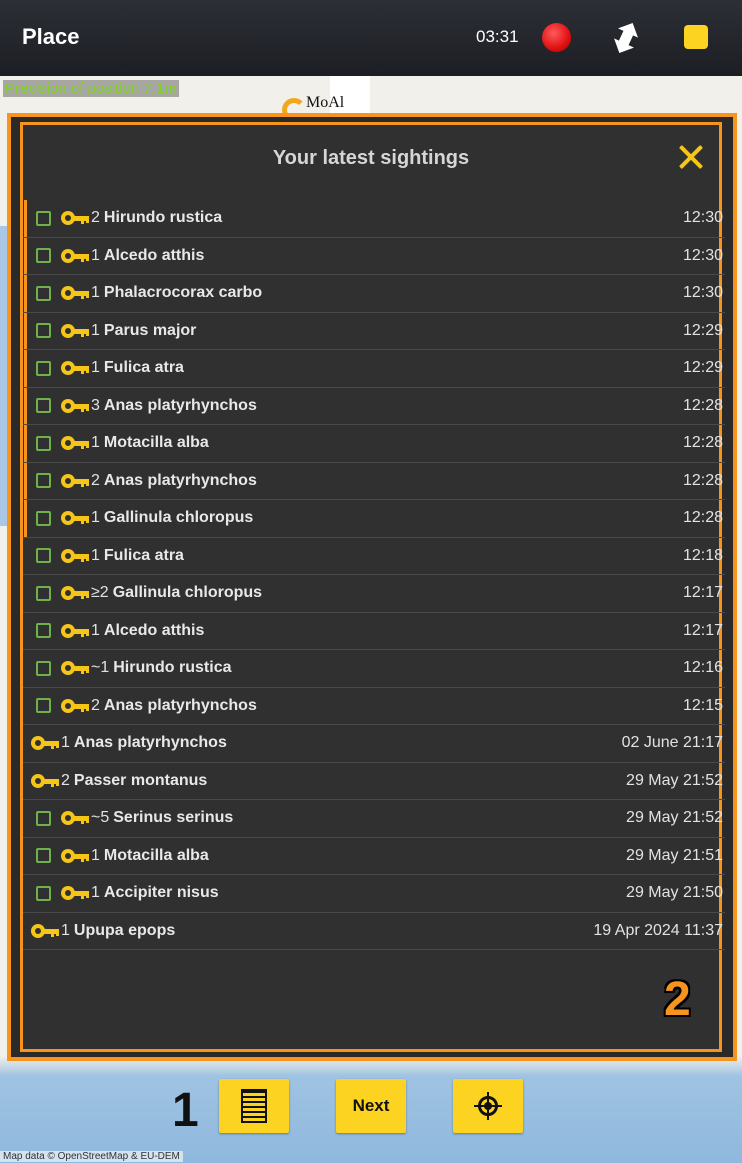 Image resolution: width=742 pixels, height=1163 pixels. I want to click on locate-button, so click(488, 1106).